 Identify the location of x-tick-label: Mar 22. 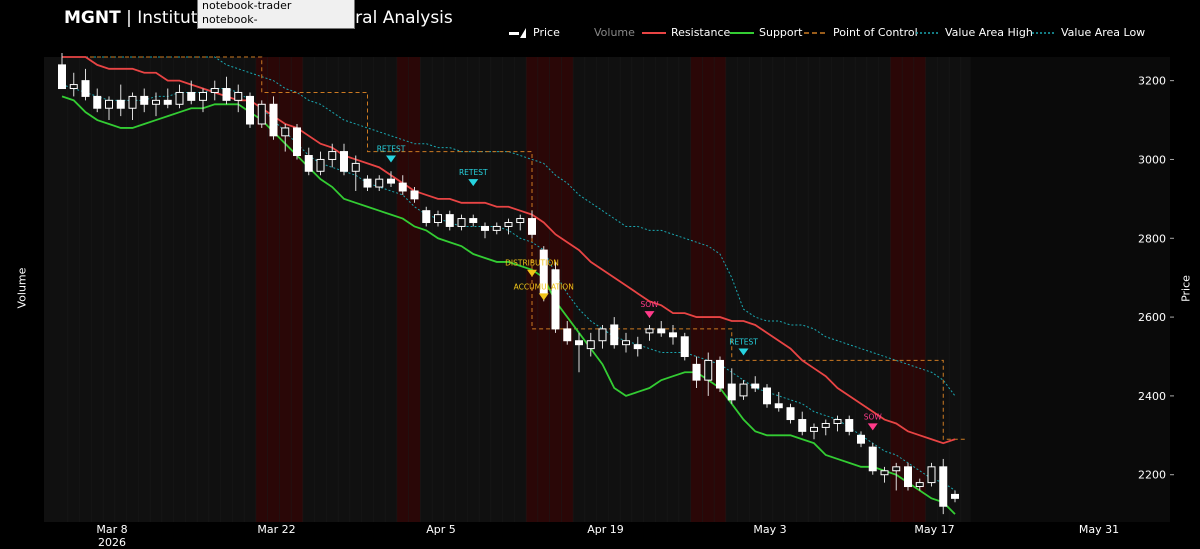
(276, 529).